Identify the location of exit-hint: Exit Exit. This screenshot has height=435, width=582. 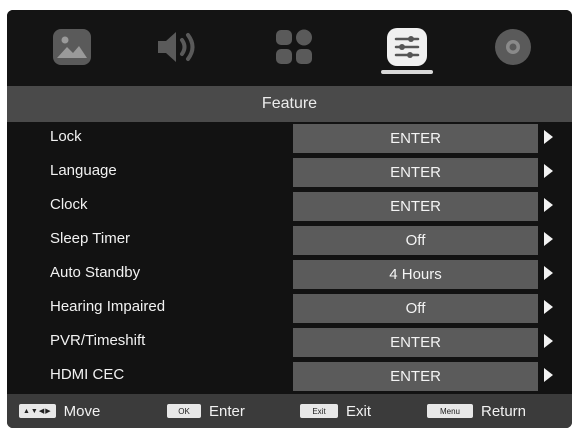
(335, 411).